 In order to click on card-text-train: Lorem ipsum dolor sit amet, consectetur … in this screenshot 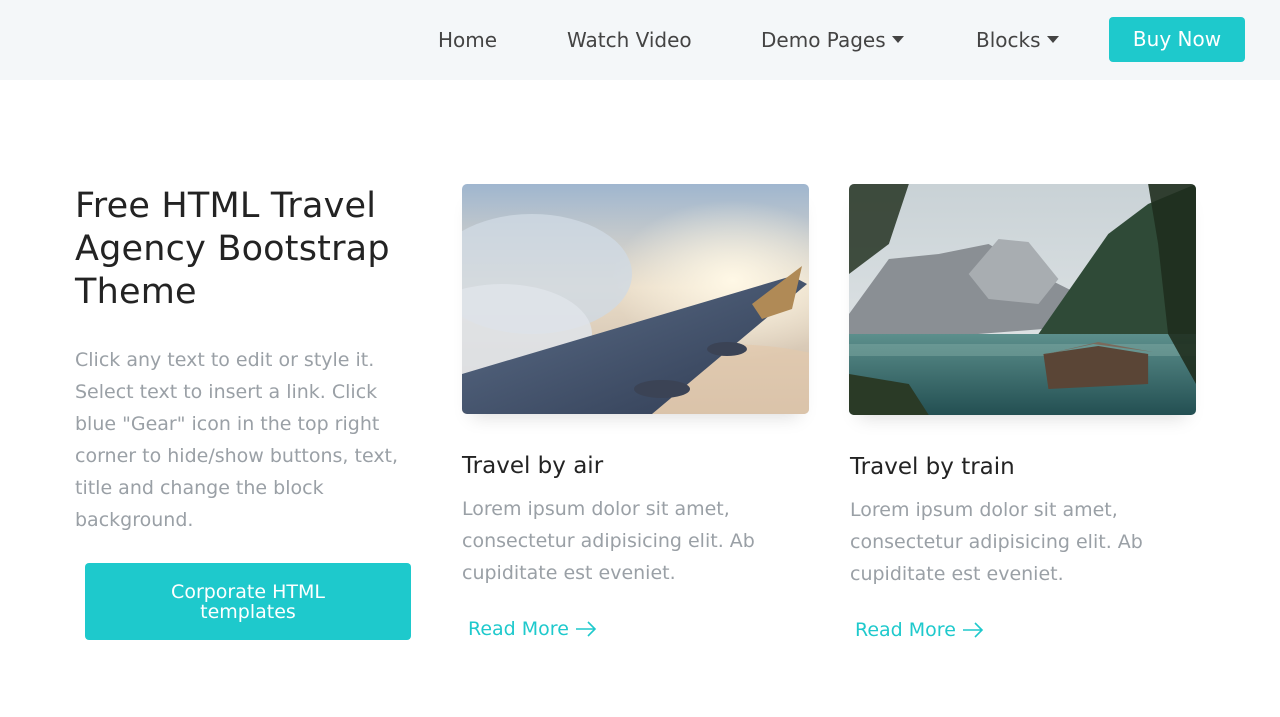, I will do `click(996, 542)`.